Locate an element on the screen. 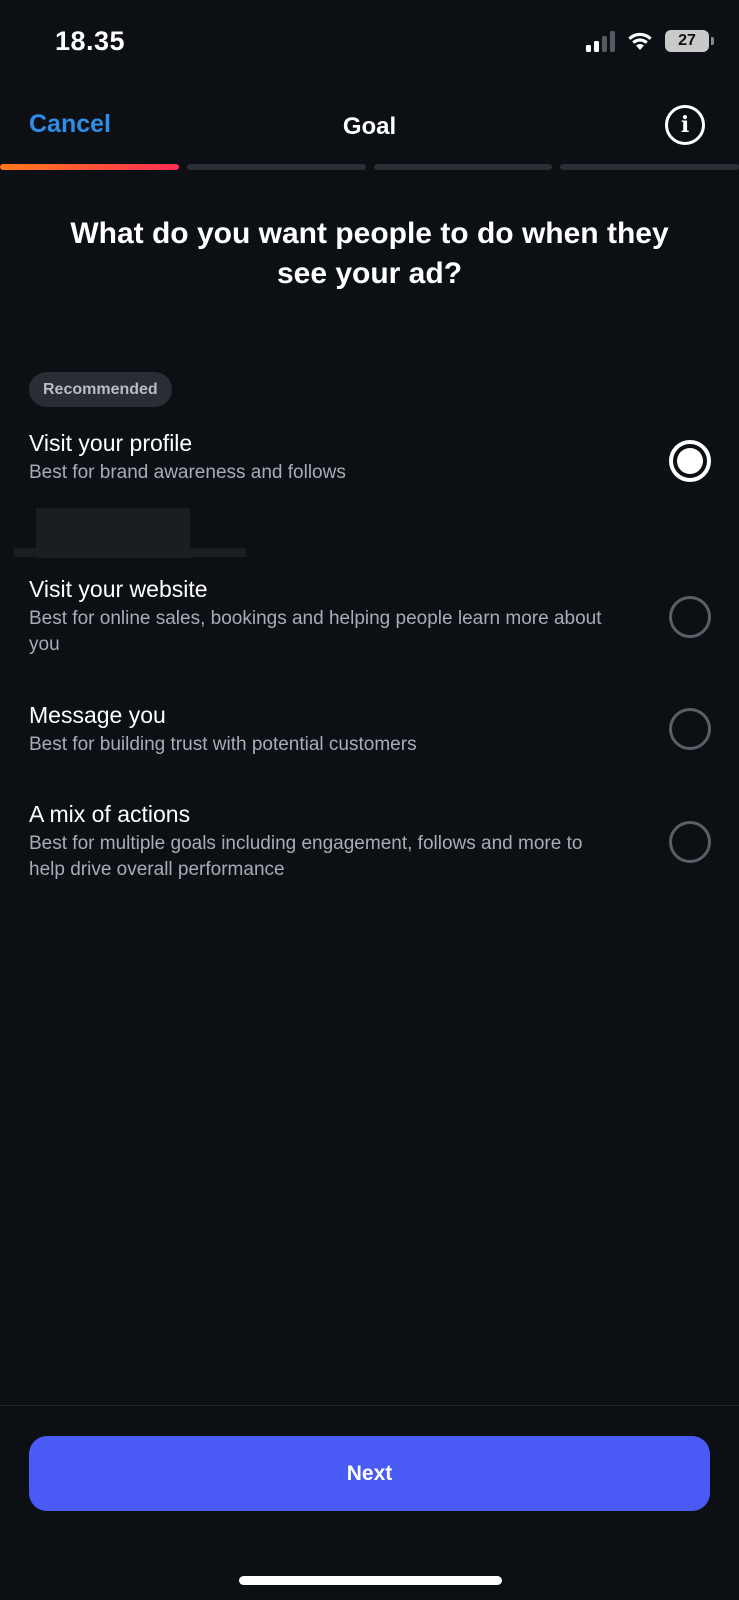  radio-visit-profile is located at coordinates (690, 461).